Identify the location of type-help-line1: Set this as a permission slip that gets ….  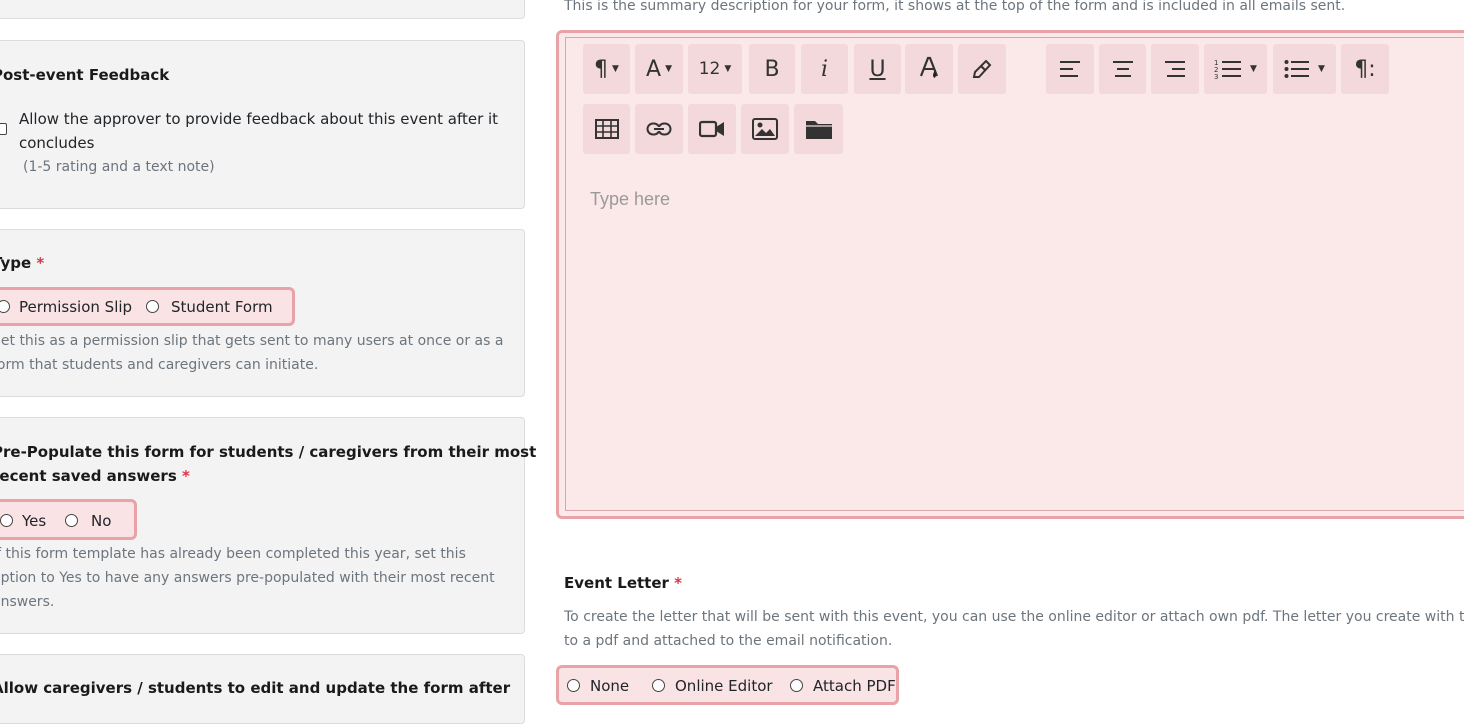
(252, 341).